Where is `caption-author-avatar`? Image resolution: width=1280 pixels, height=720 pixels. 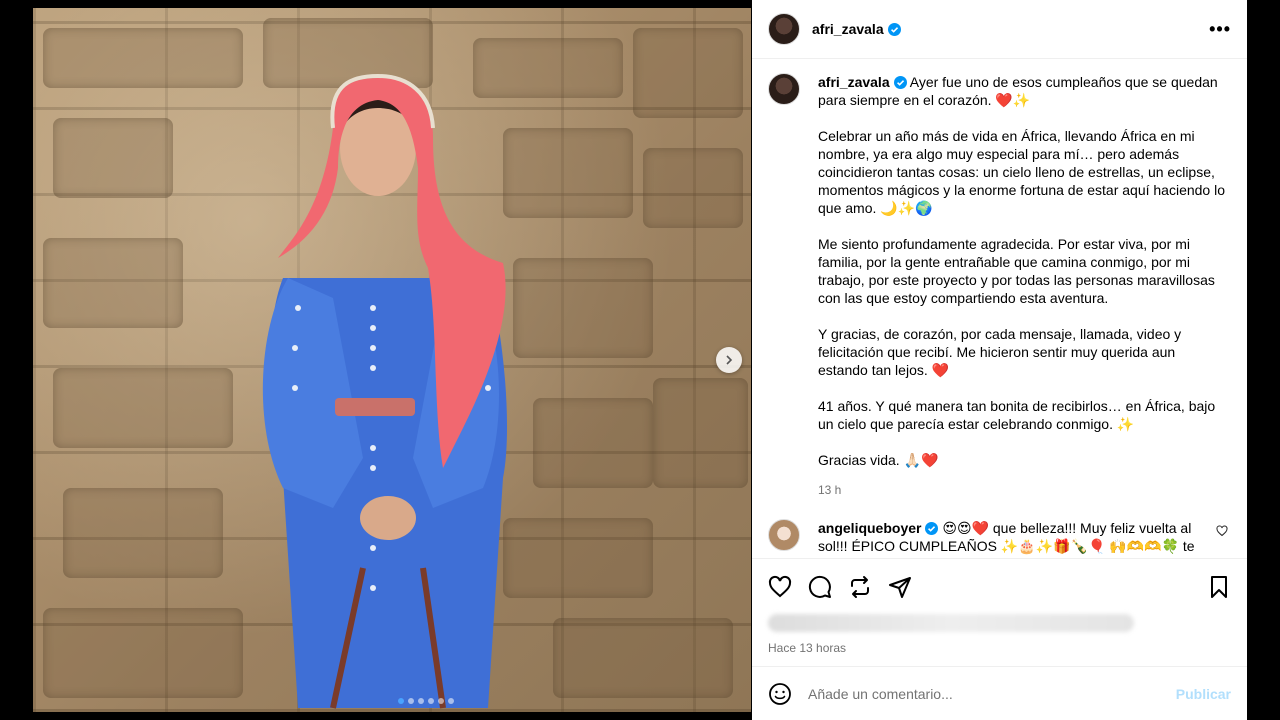
caption-author-avatar is located at coordinates (784, 89).